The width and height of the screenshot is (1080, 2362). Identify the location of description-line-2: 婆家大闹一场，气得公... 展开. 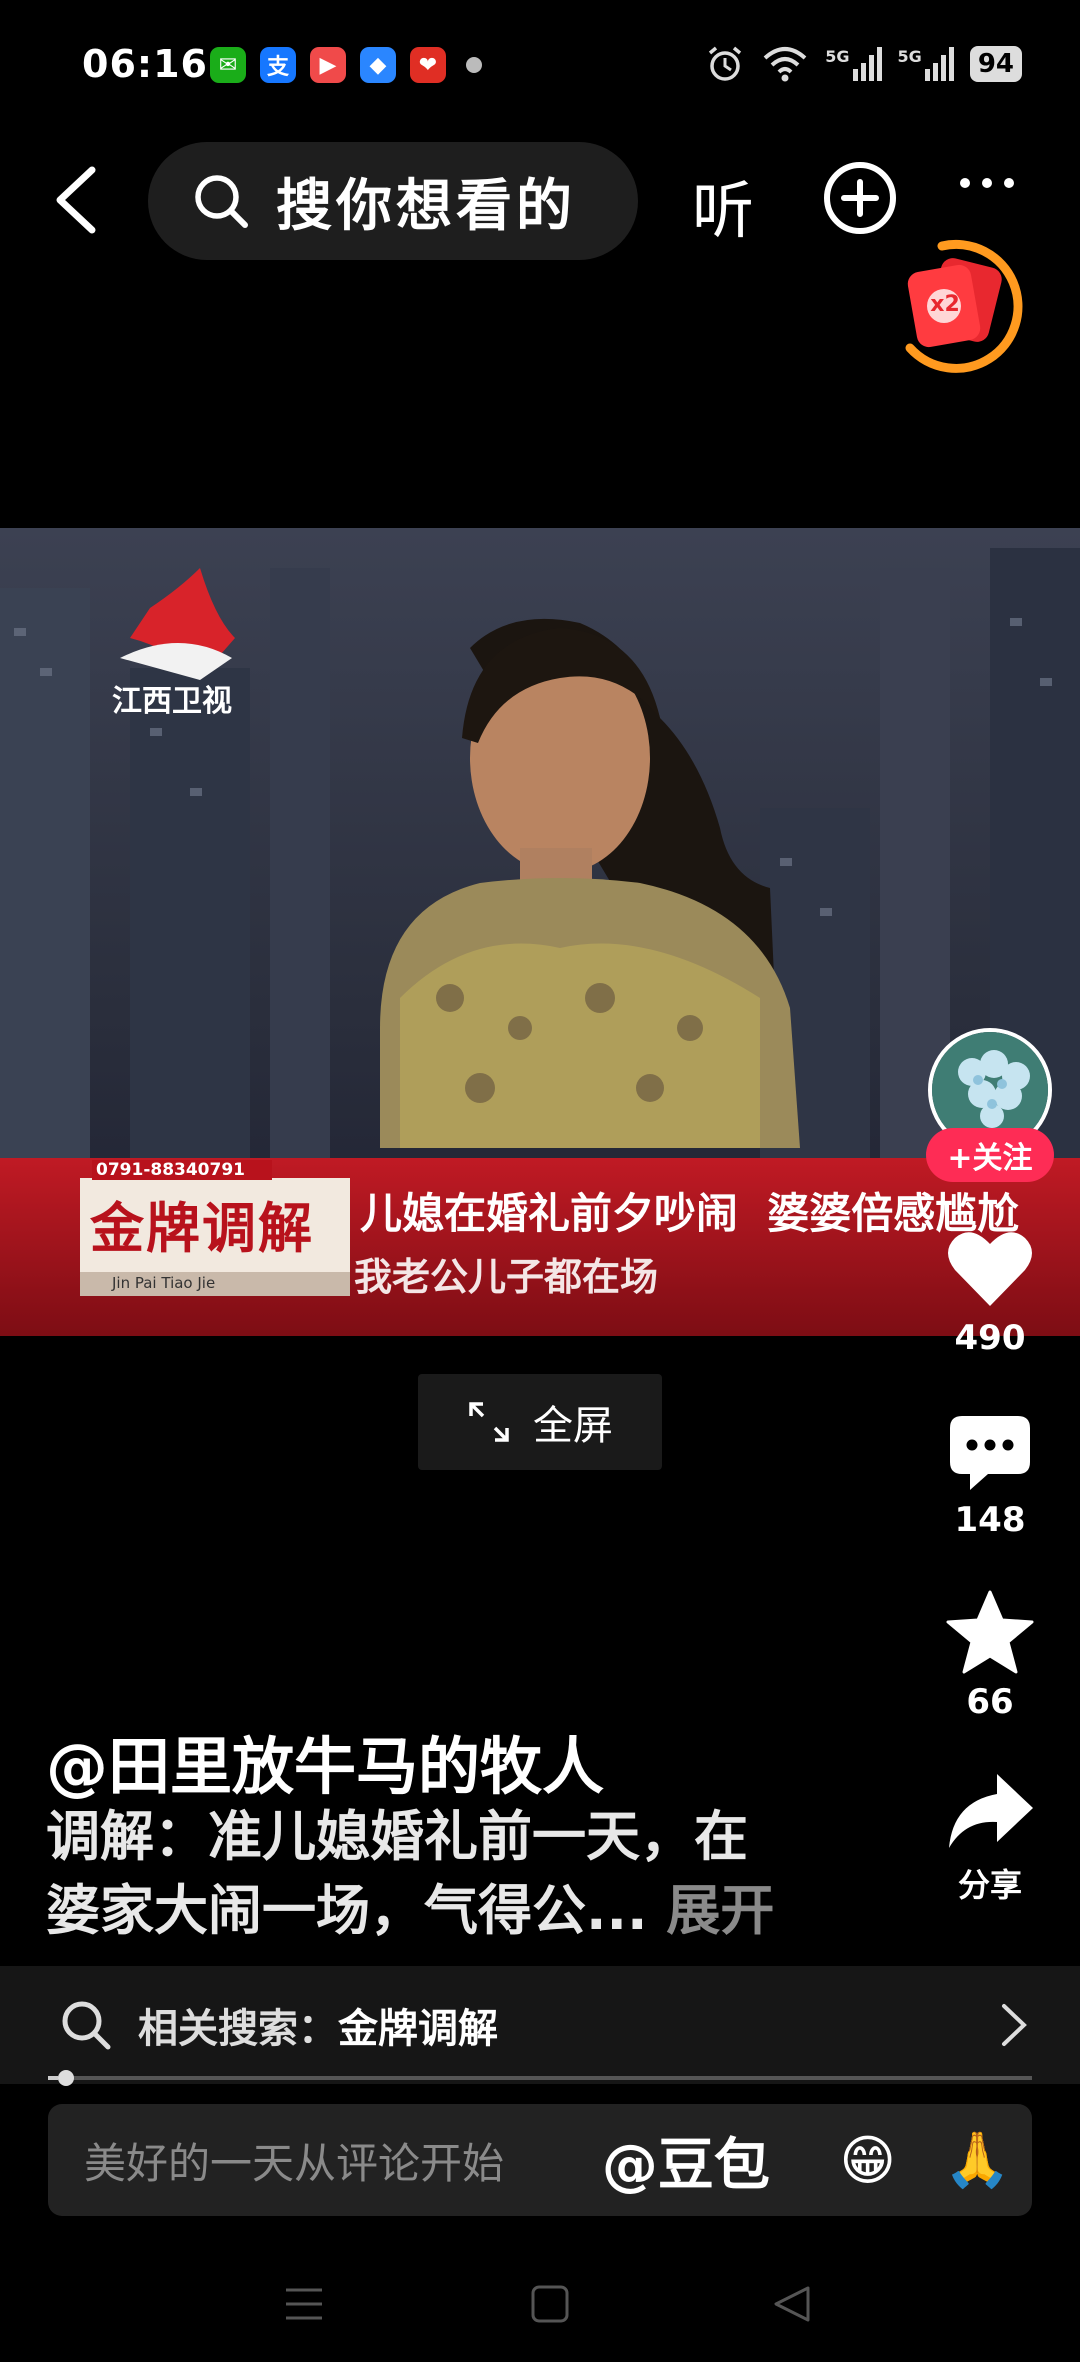
(436, 1911).